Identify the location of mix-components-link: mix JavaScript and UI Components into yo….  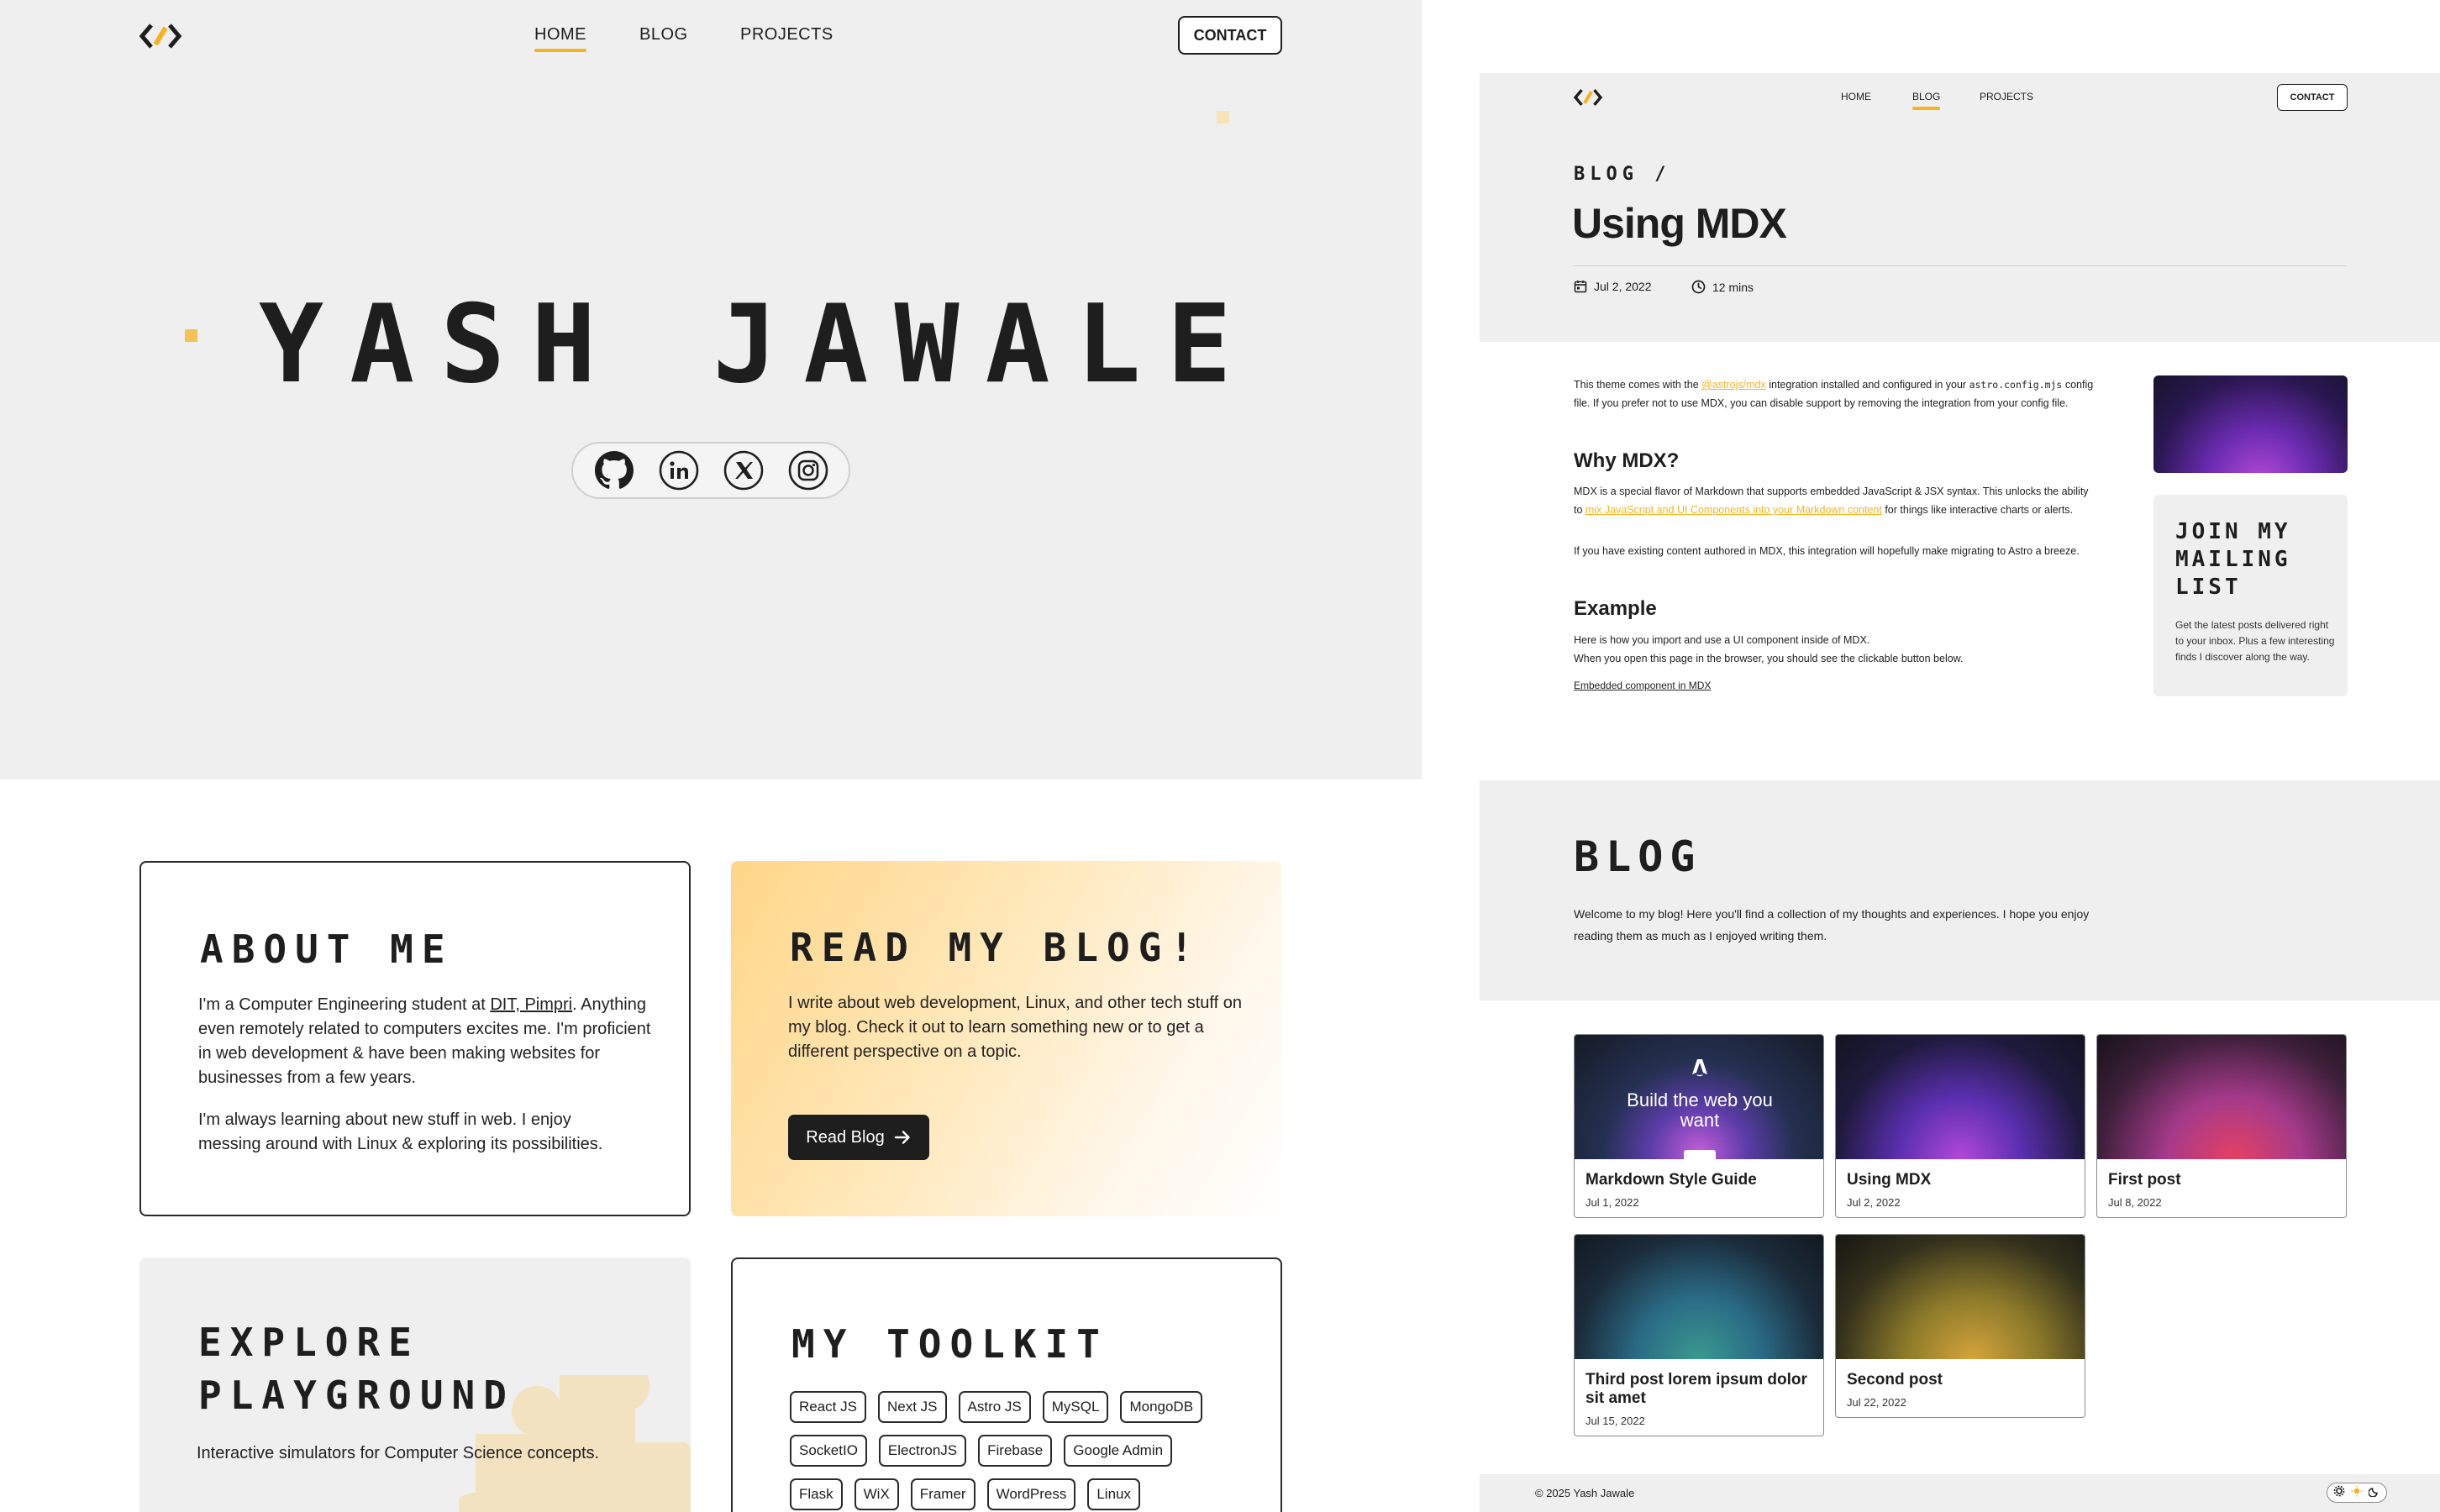
(1734, 510).